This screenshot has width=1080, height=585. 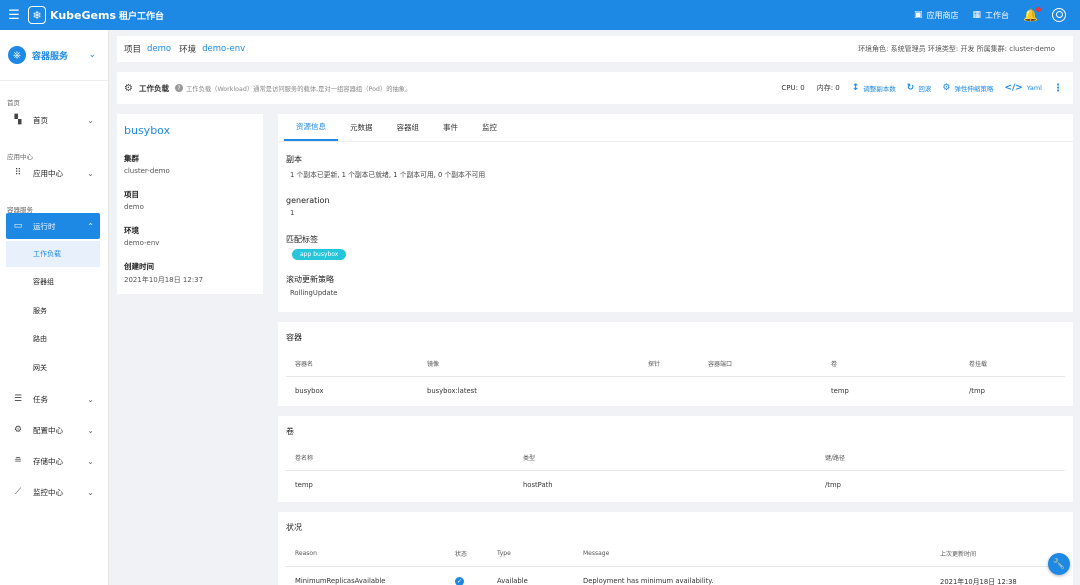 What do you see at coordinates (991, 15) in the screenshot?
I see `workbench-link: ▦ 工作台` at bounding box center [991, 15].